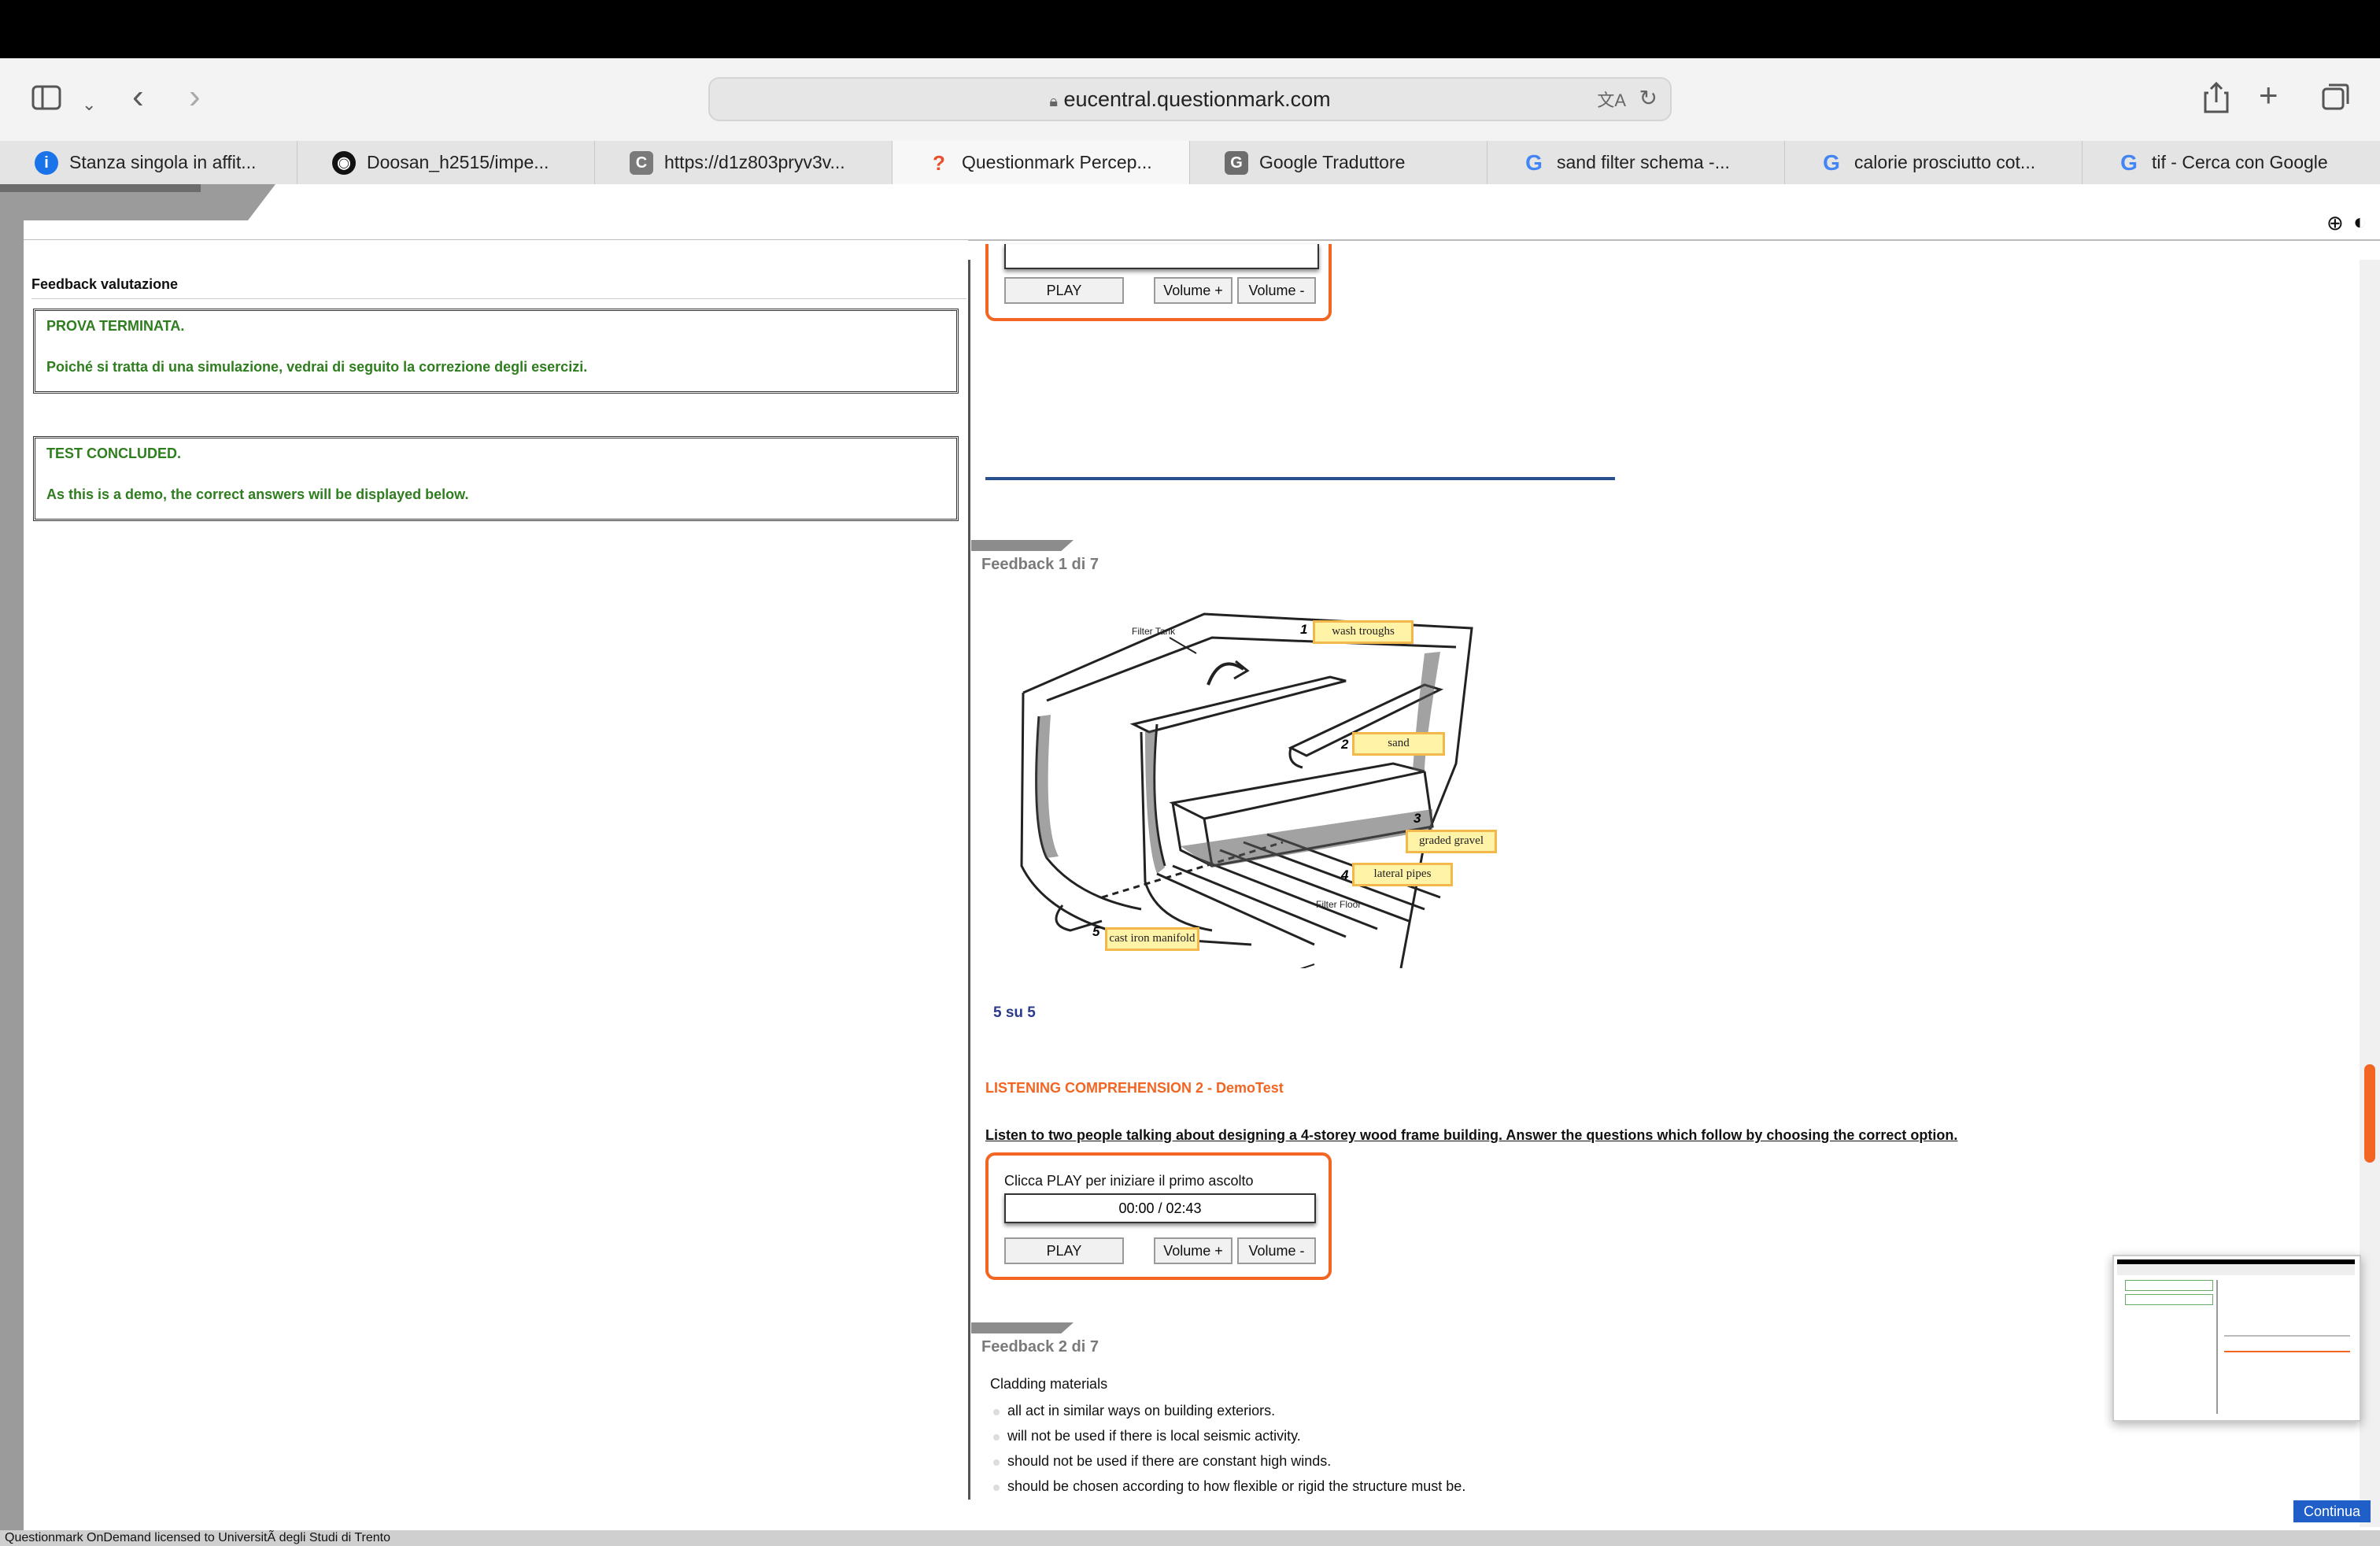  What do you see at coordinates (2336, 99) in the screenshot?
I see `tab-overview-icon` at bounding box center [2336, 99].